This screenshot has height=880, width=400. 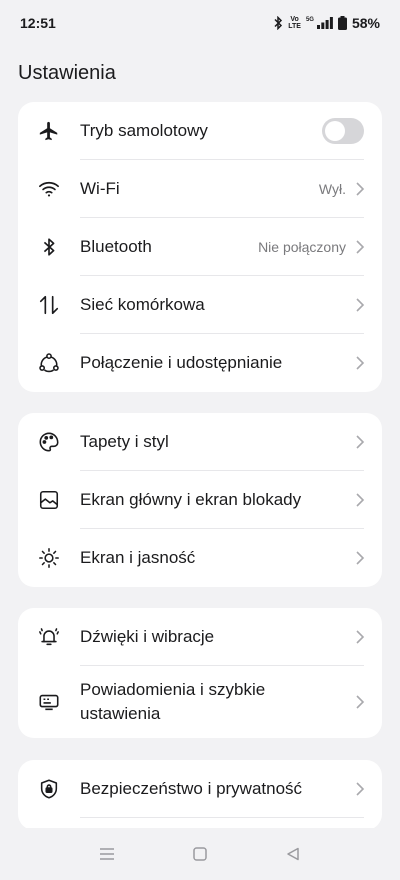 What do you see at coordinates (49, 789) in the screenshot?
I see `shield-lock-icon` at bounding box center [49, 789].